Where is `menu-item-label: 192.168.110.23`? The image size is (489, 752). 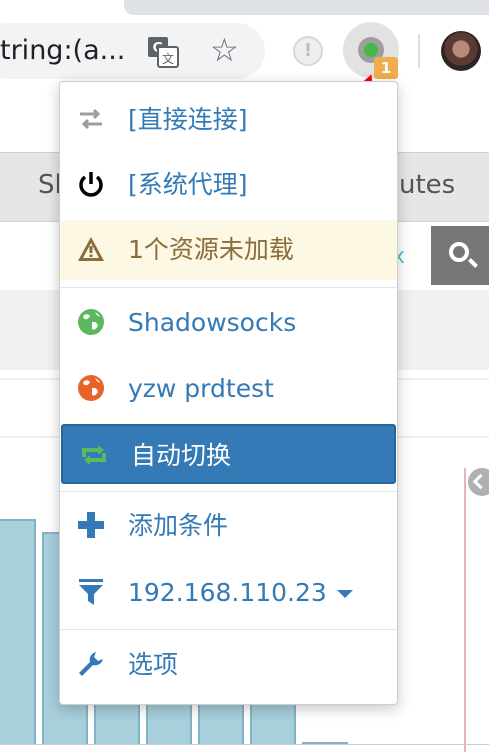 menu-item-label: 192.168.110.23 is located at coordinates (240, 593).